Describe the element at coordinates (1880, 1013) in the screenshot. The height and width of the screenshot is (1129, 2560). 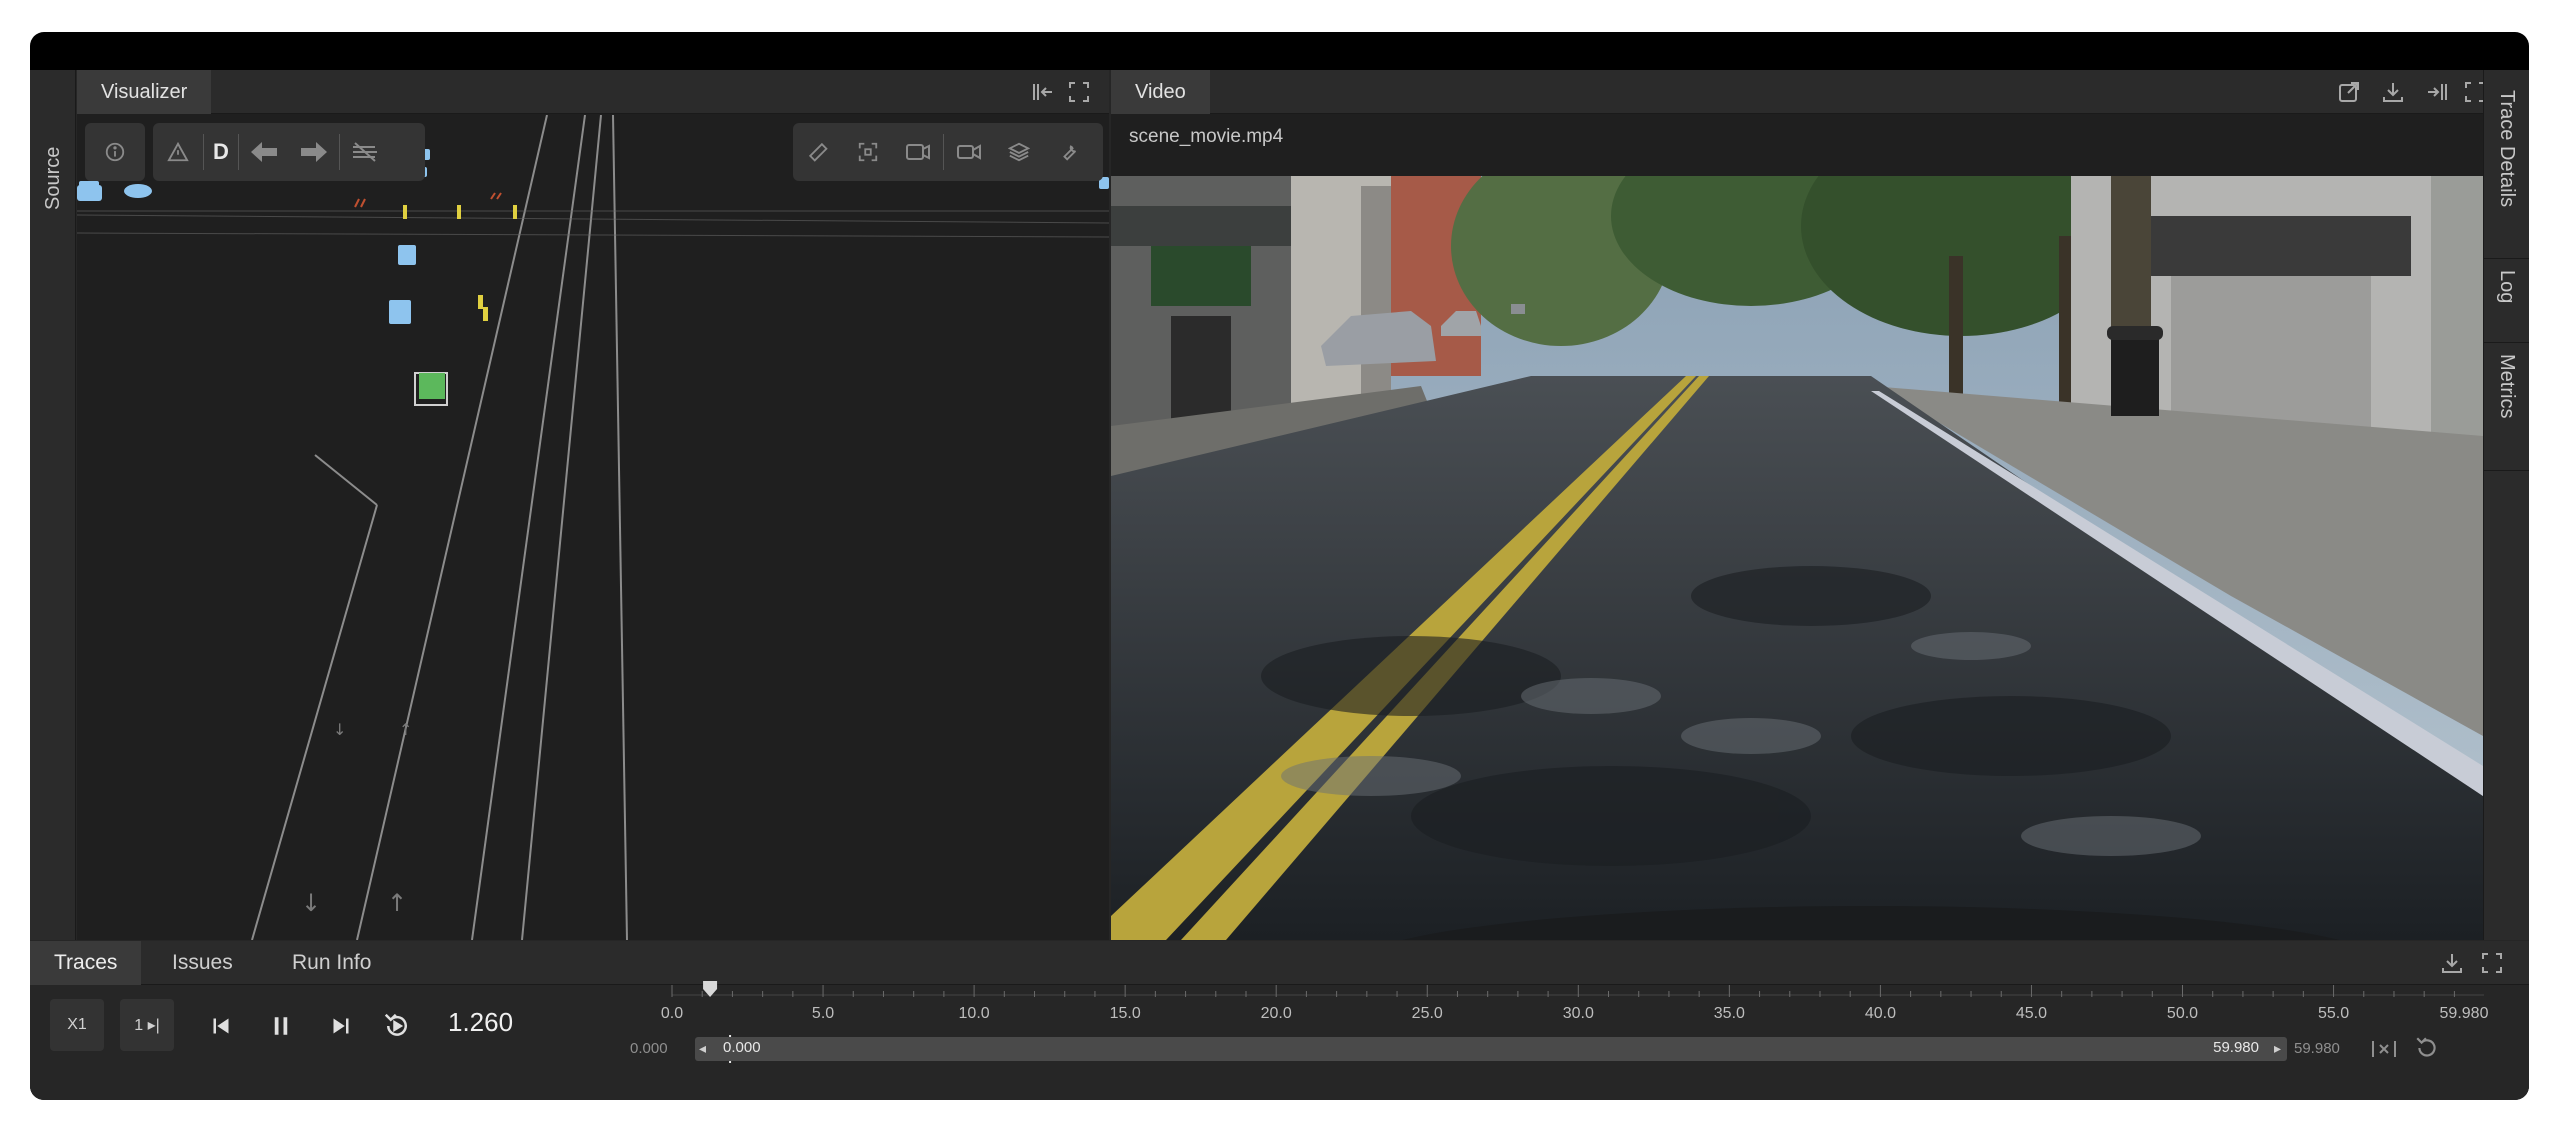
I see `ruler-tick-label: 40.0` at that location.